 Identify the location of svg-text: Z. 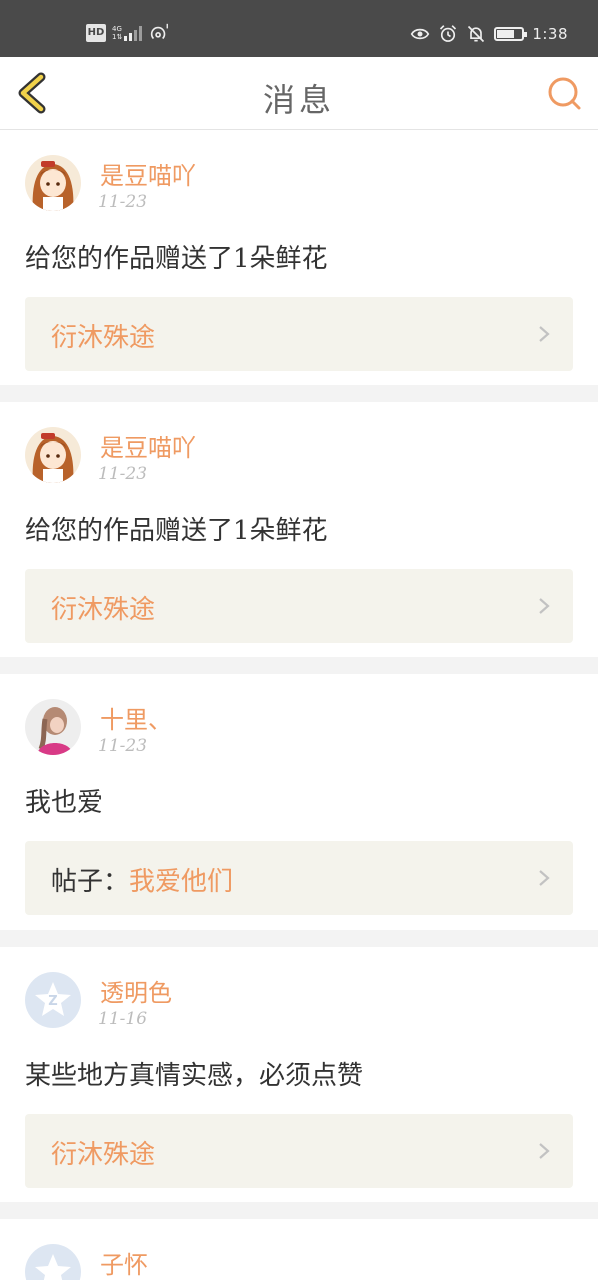
(52, 1001).